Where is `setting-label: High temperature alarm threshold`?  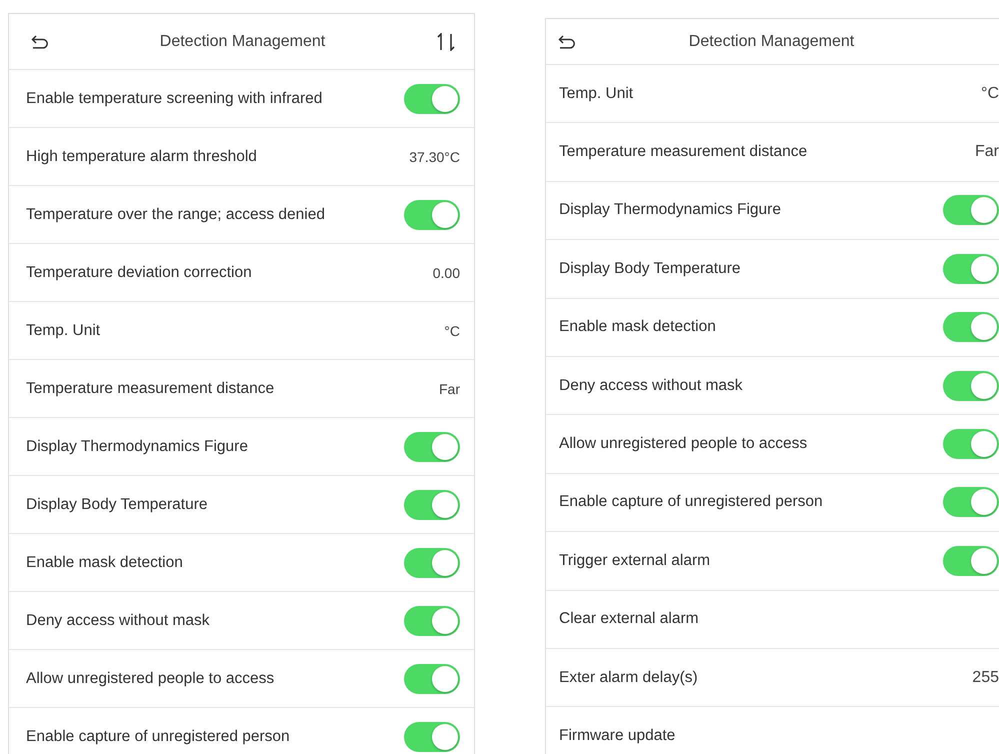
setting-label: High temperature alarm threshold is located at coordinates (142, 157).